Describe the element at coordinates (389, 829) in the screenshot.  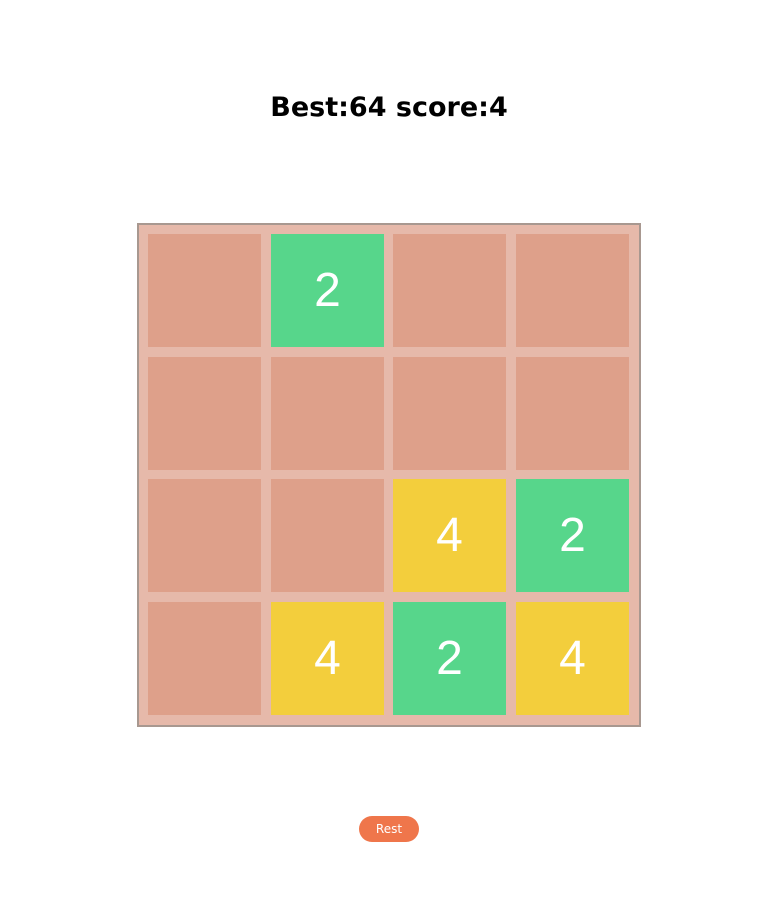
I see `reset-button: Rest` at that location.